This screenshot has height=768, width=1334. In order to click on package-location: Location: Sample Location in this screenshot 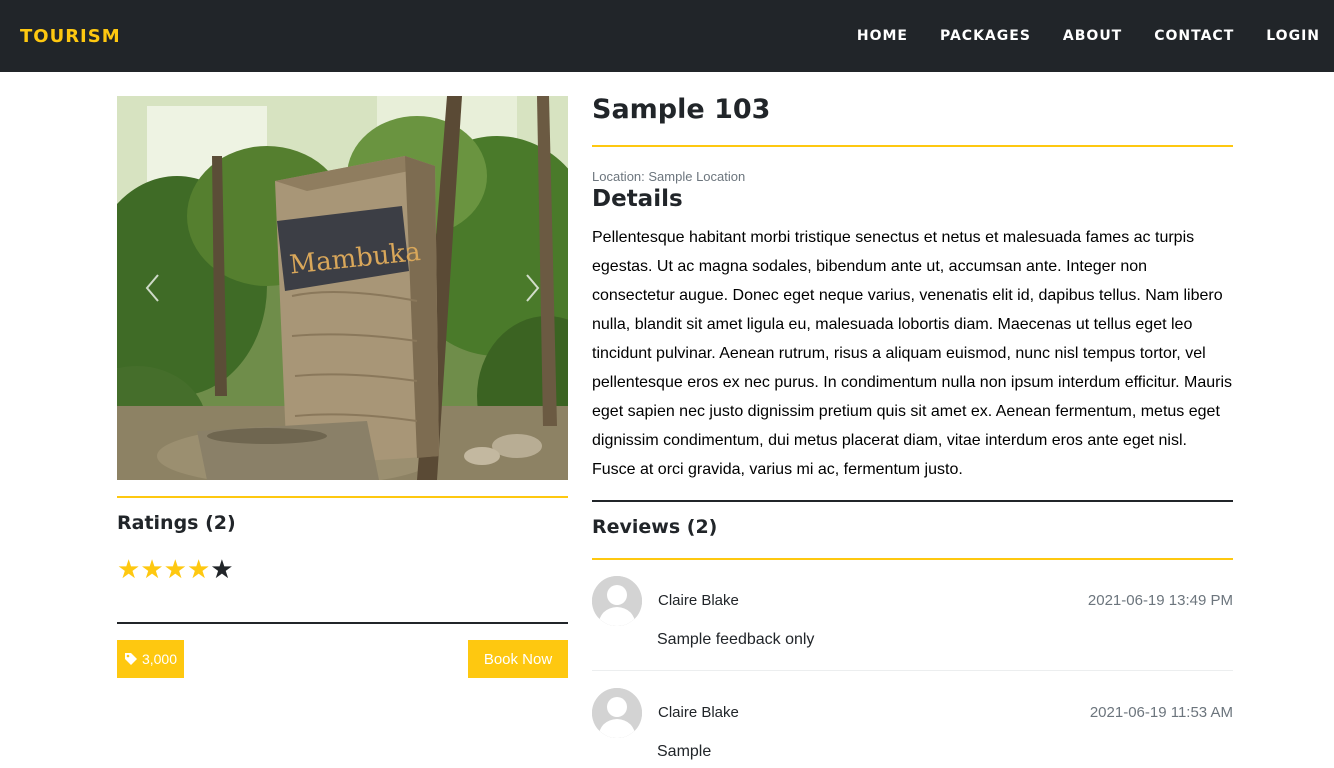, I will do `click(669, 176)`.